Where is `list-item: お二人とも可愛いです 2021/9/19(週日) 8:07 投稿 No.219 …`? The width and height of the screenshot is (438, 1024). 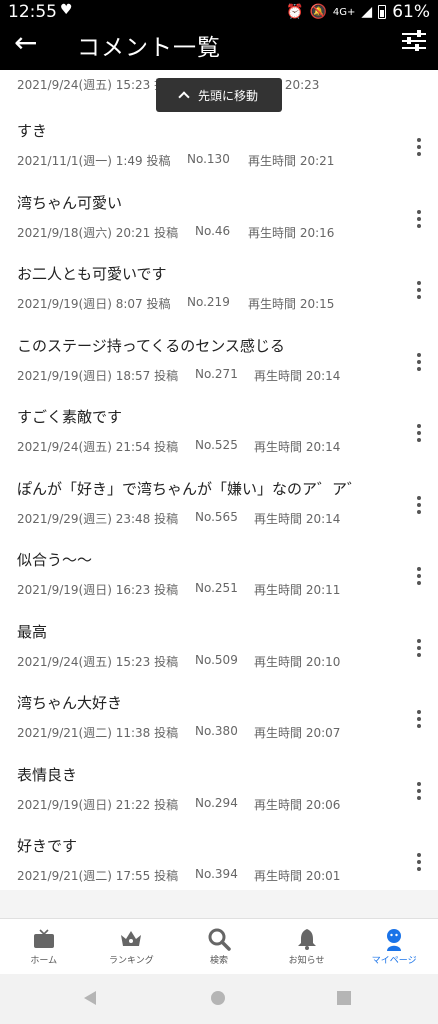
list-item: お二人とも可愛いです 2021/9/19(週日) 8:07 投稿 No.219 … is located at coordinates (219, 289).